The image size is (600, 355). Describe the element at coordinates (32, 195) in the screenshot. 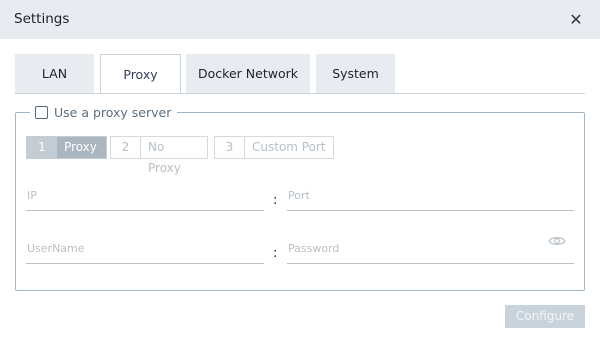

I see `ip-placeholder: IP` at that location.